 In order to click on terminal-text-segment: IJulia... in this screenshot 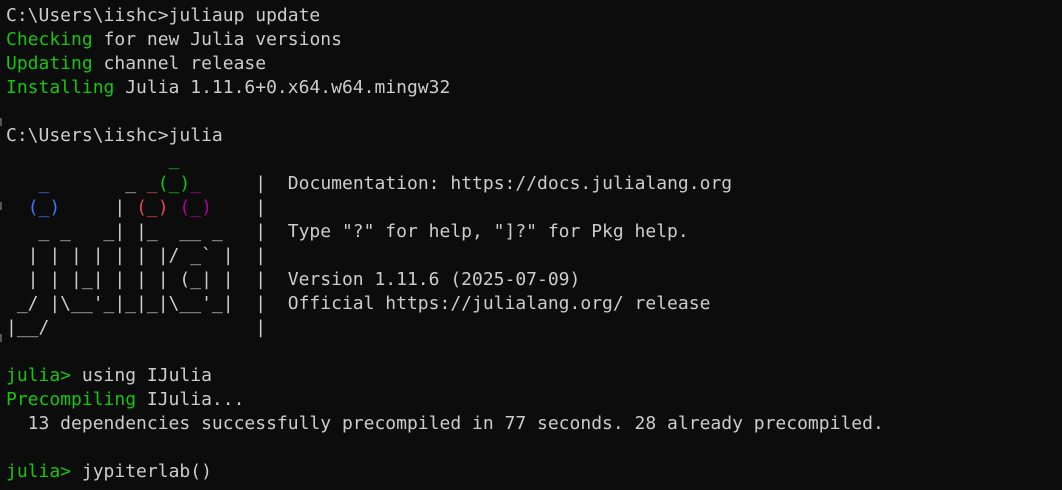, I will do `click(190, 399)`.